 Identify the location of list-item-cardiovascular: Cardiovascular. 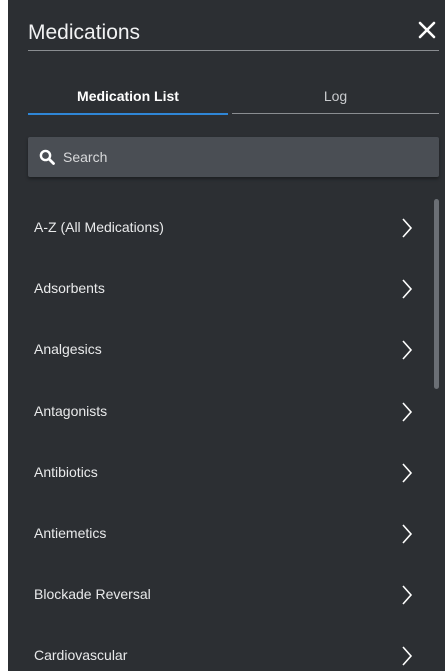
(228, 649).